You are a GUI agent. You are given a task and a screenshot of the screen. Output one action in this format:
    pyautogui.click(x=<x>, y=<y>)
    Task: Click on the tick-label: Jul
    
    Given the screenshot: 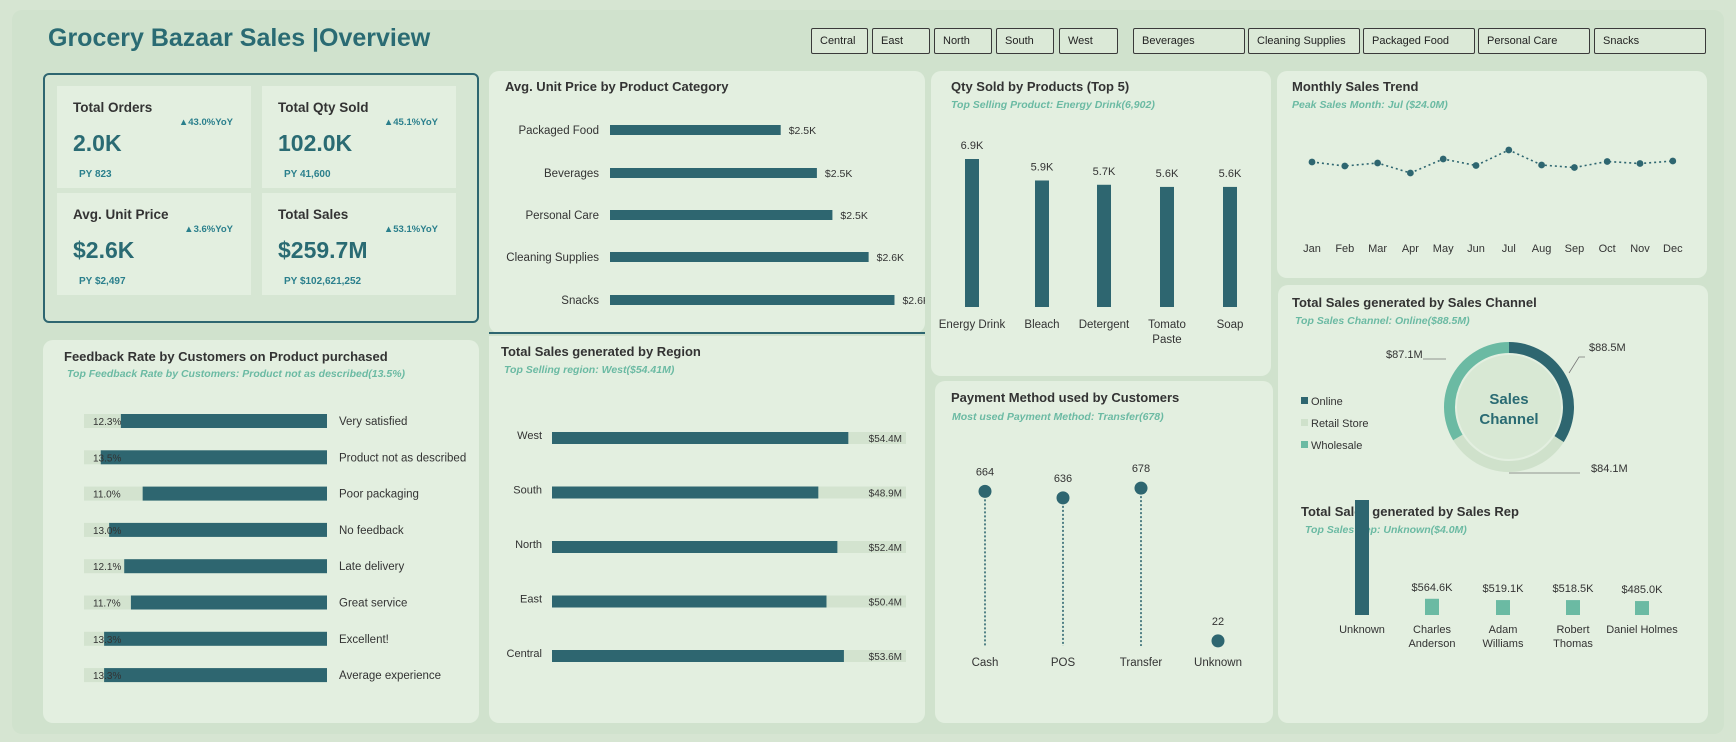 What is the action you would take?
    pyautogui.click(x=1509, y=249)
    